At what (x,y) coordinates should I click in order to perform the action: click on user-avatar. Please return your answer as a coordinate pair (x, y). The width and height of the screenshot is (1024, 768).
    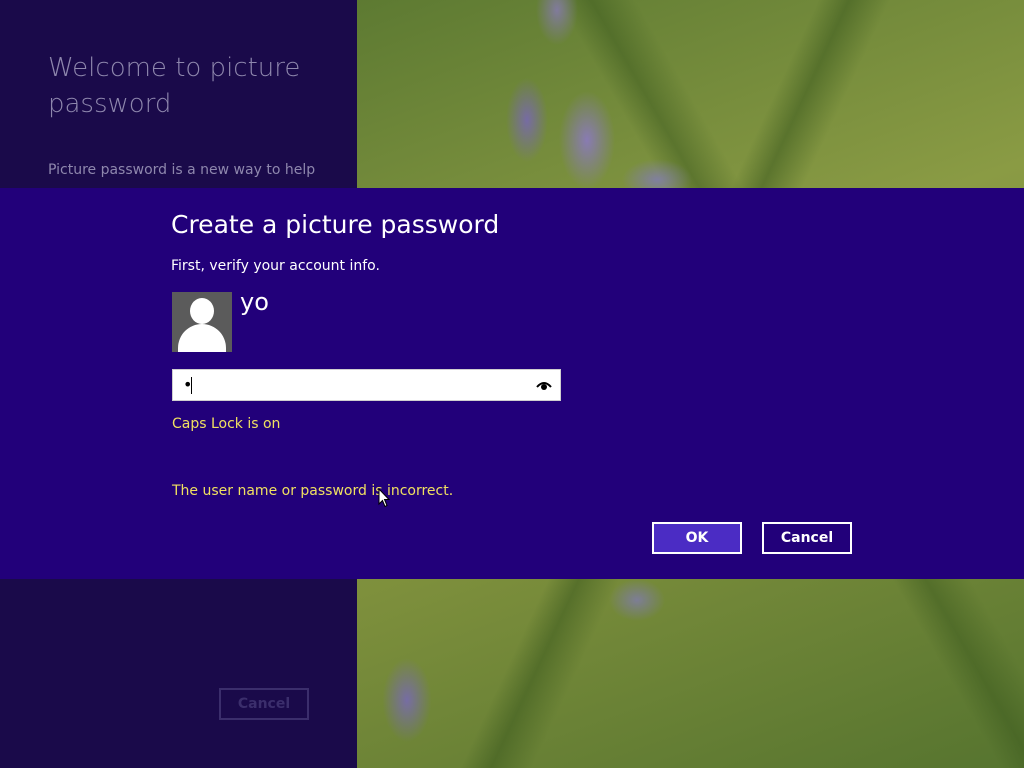
    Looking at the image, I should click on (202, 322).